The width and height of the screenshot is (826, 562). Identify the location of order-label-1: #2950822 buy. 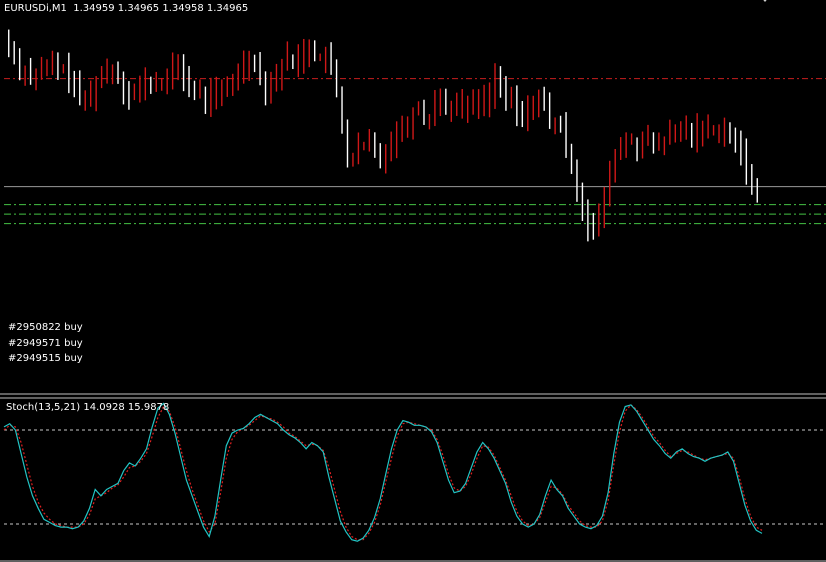
(45, 328).